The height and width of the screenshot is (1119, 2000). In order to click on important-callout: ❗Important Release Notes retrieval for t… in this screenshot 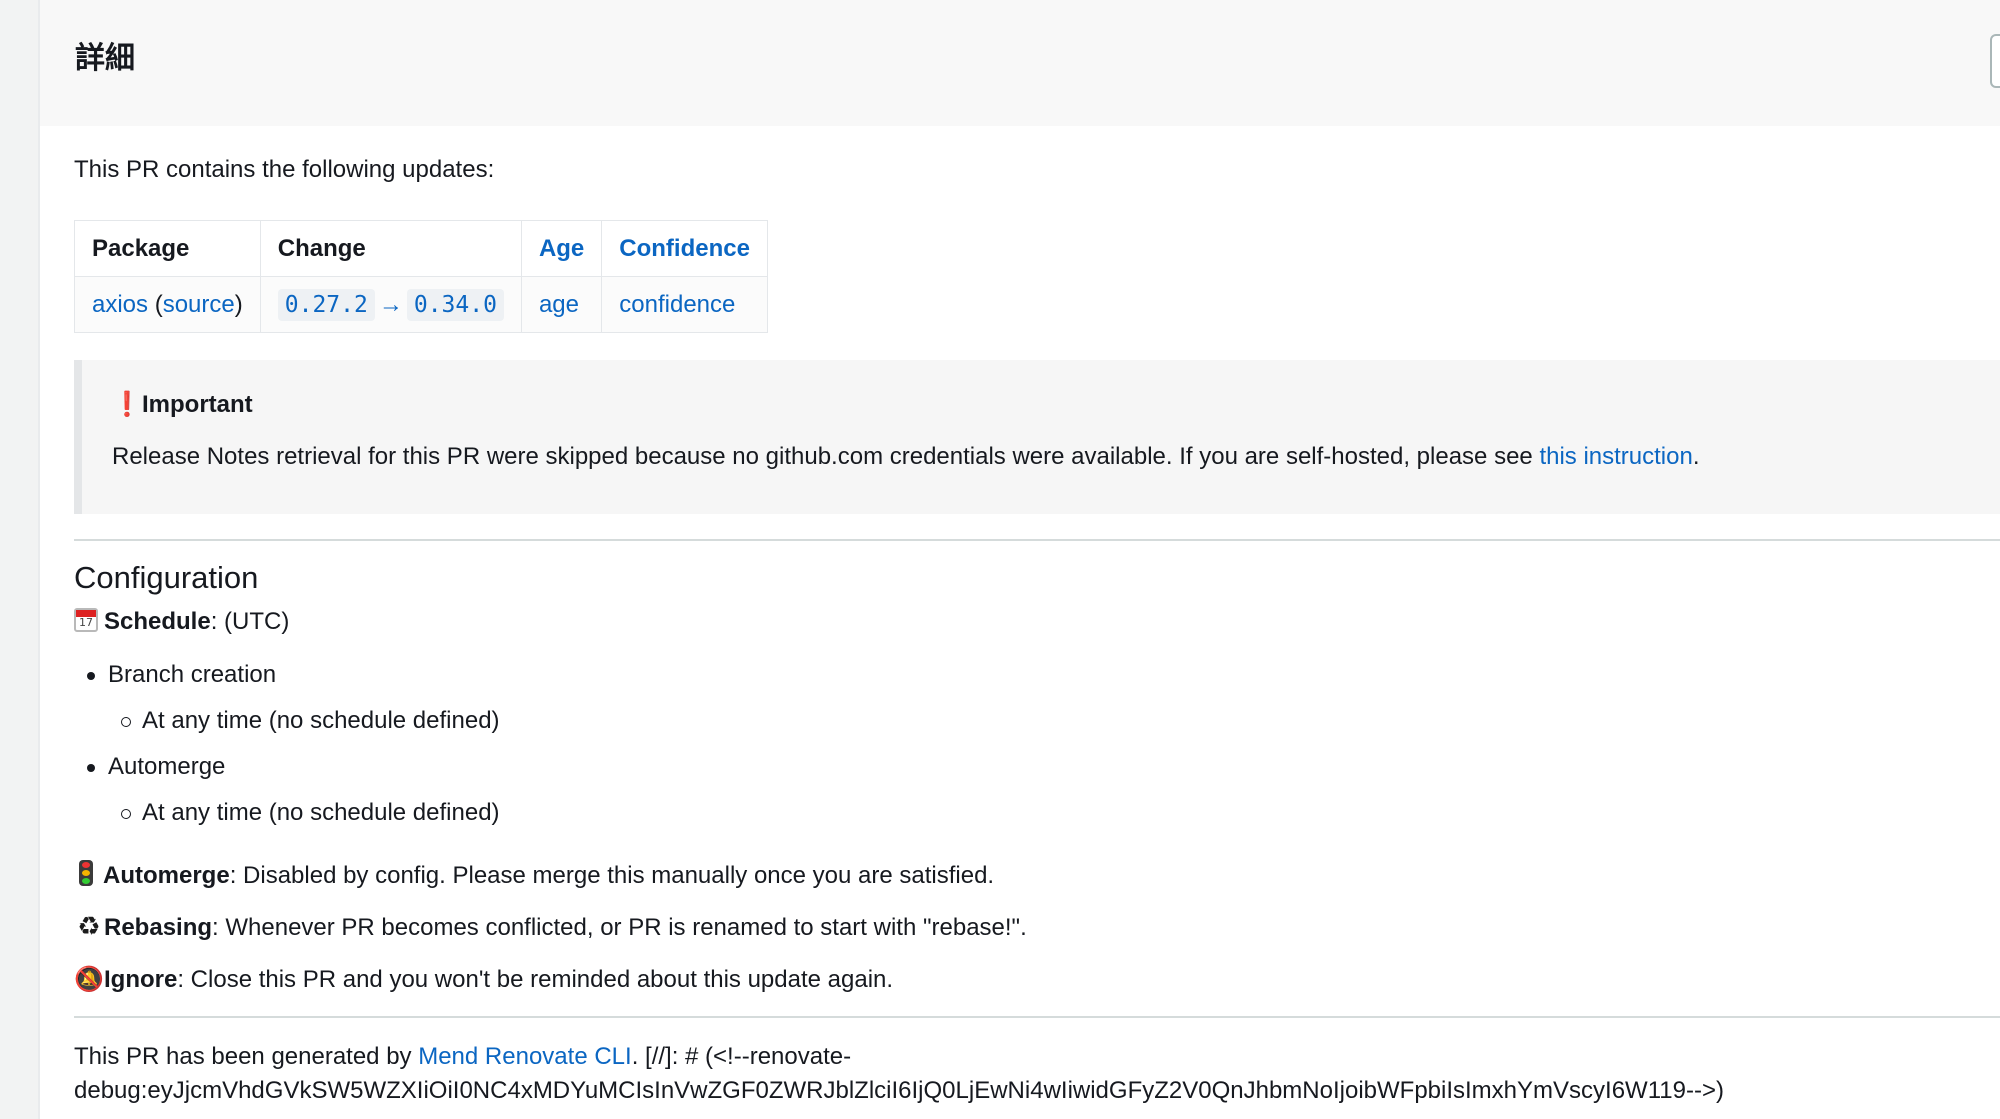, I will do `click(1037, 437)`.